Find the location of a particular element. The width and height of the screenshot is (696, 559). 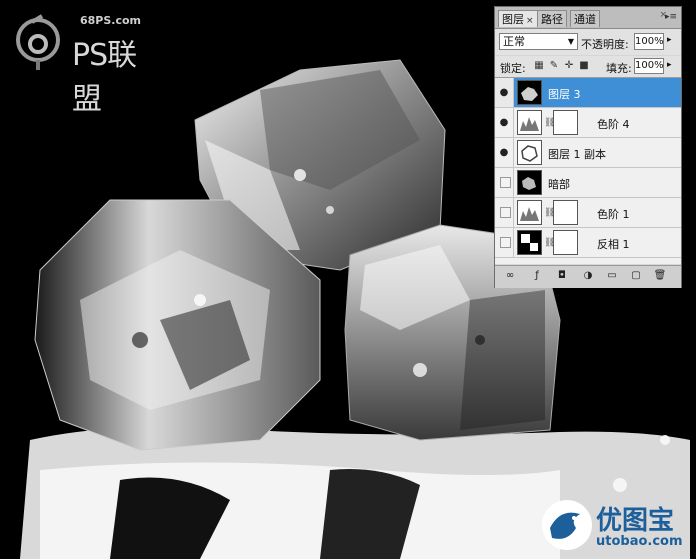

panel-footer: ∞ ƒ ◘ ◑ ▭ ▢ 🗑 is located at coordinates (588, 276).